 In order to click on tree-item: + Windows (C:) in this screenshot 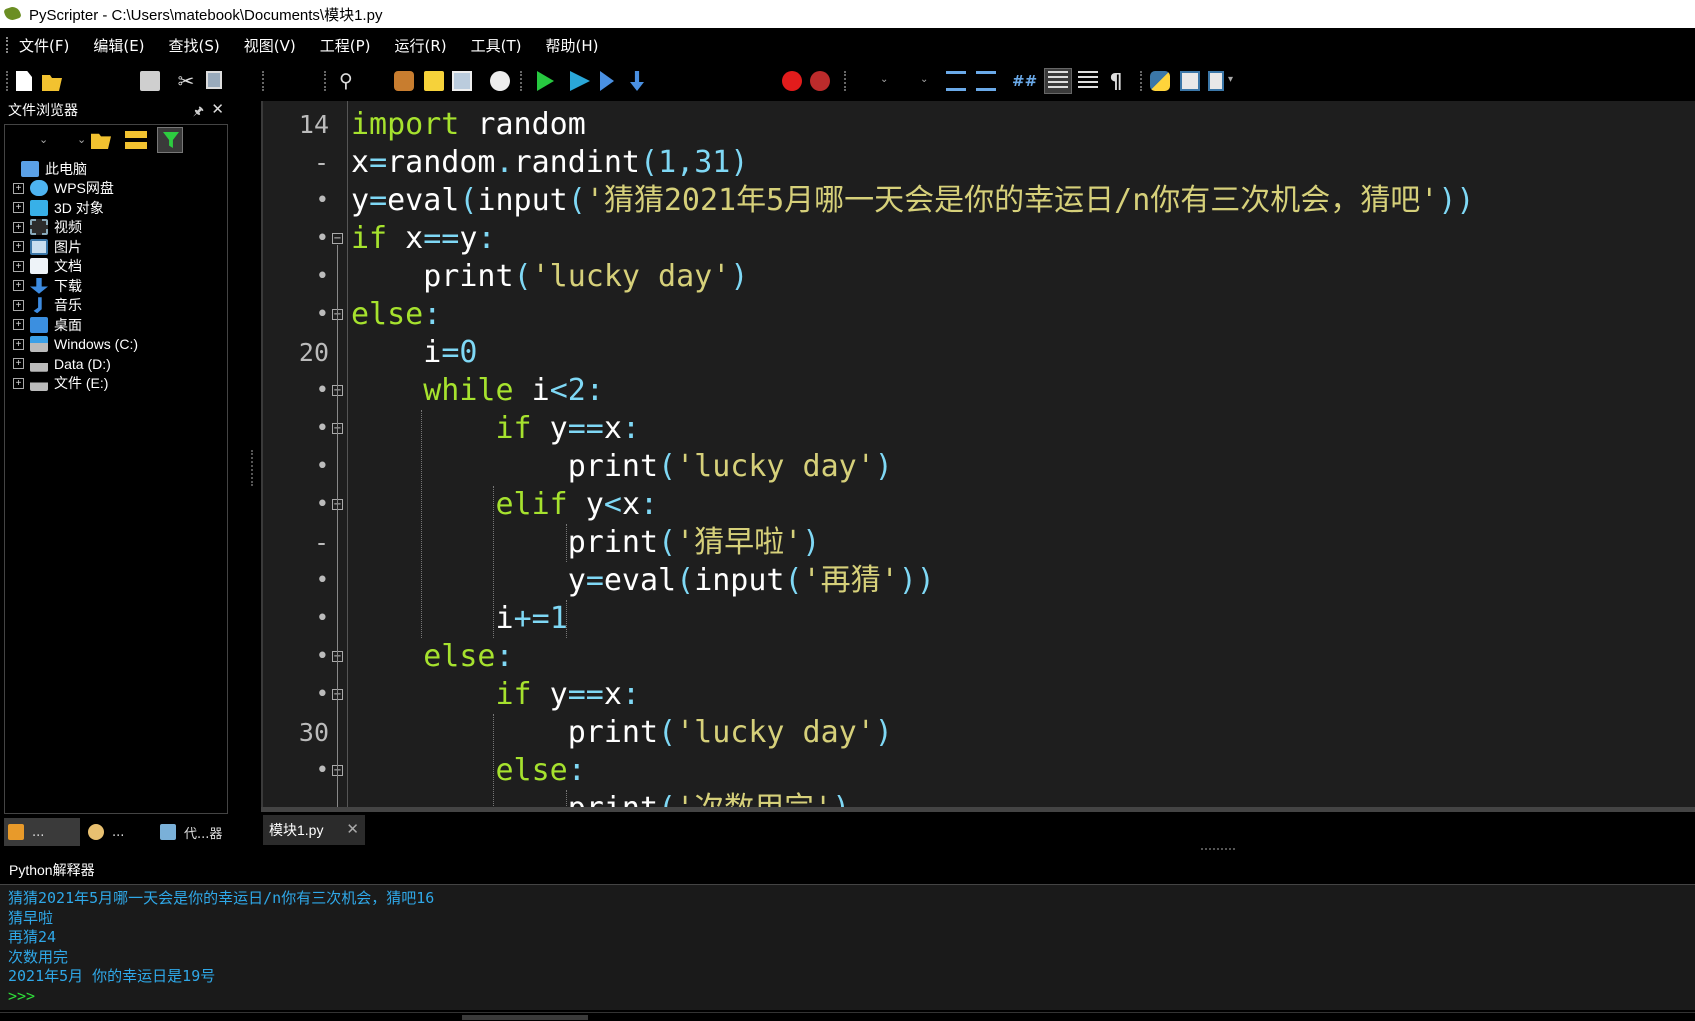, I will do `click(75, 345)`.